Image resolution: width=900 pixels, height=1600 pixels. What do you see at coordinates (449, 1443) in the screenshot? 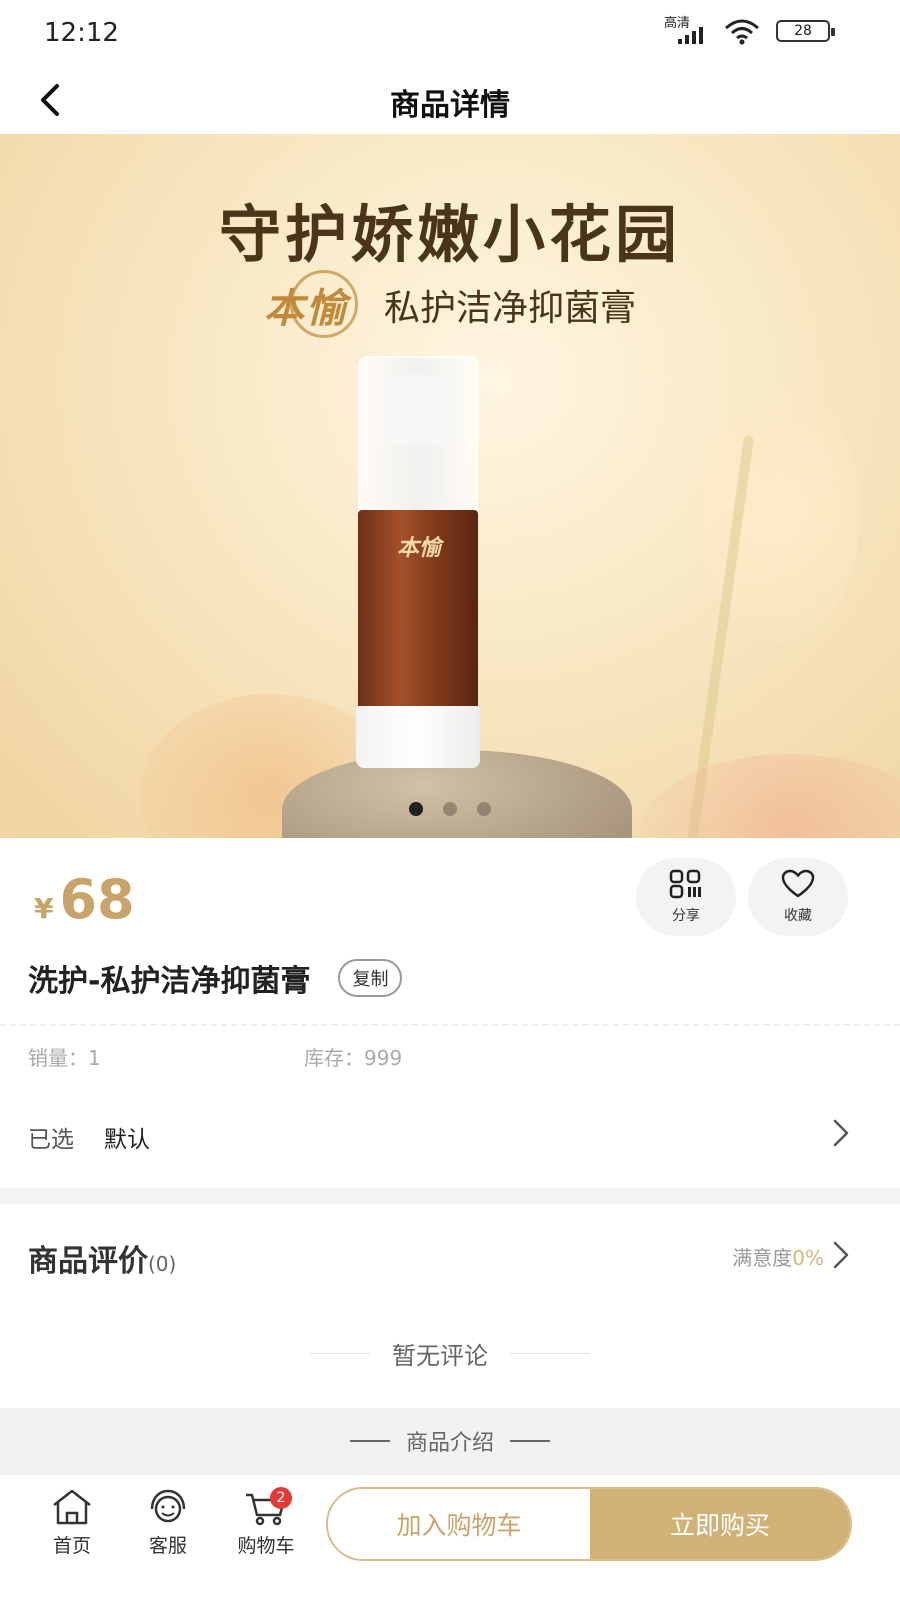
I see `product-intro-label: 商品介绍` at bounding box center [449, 1443].